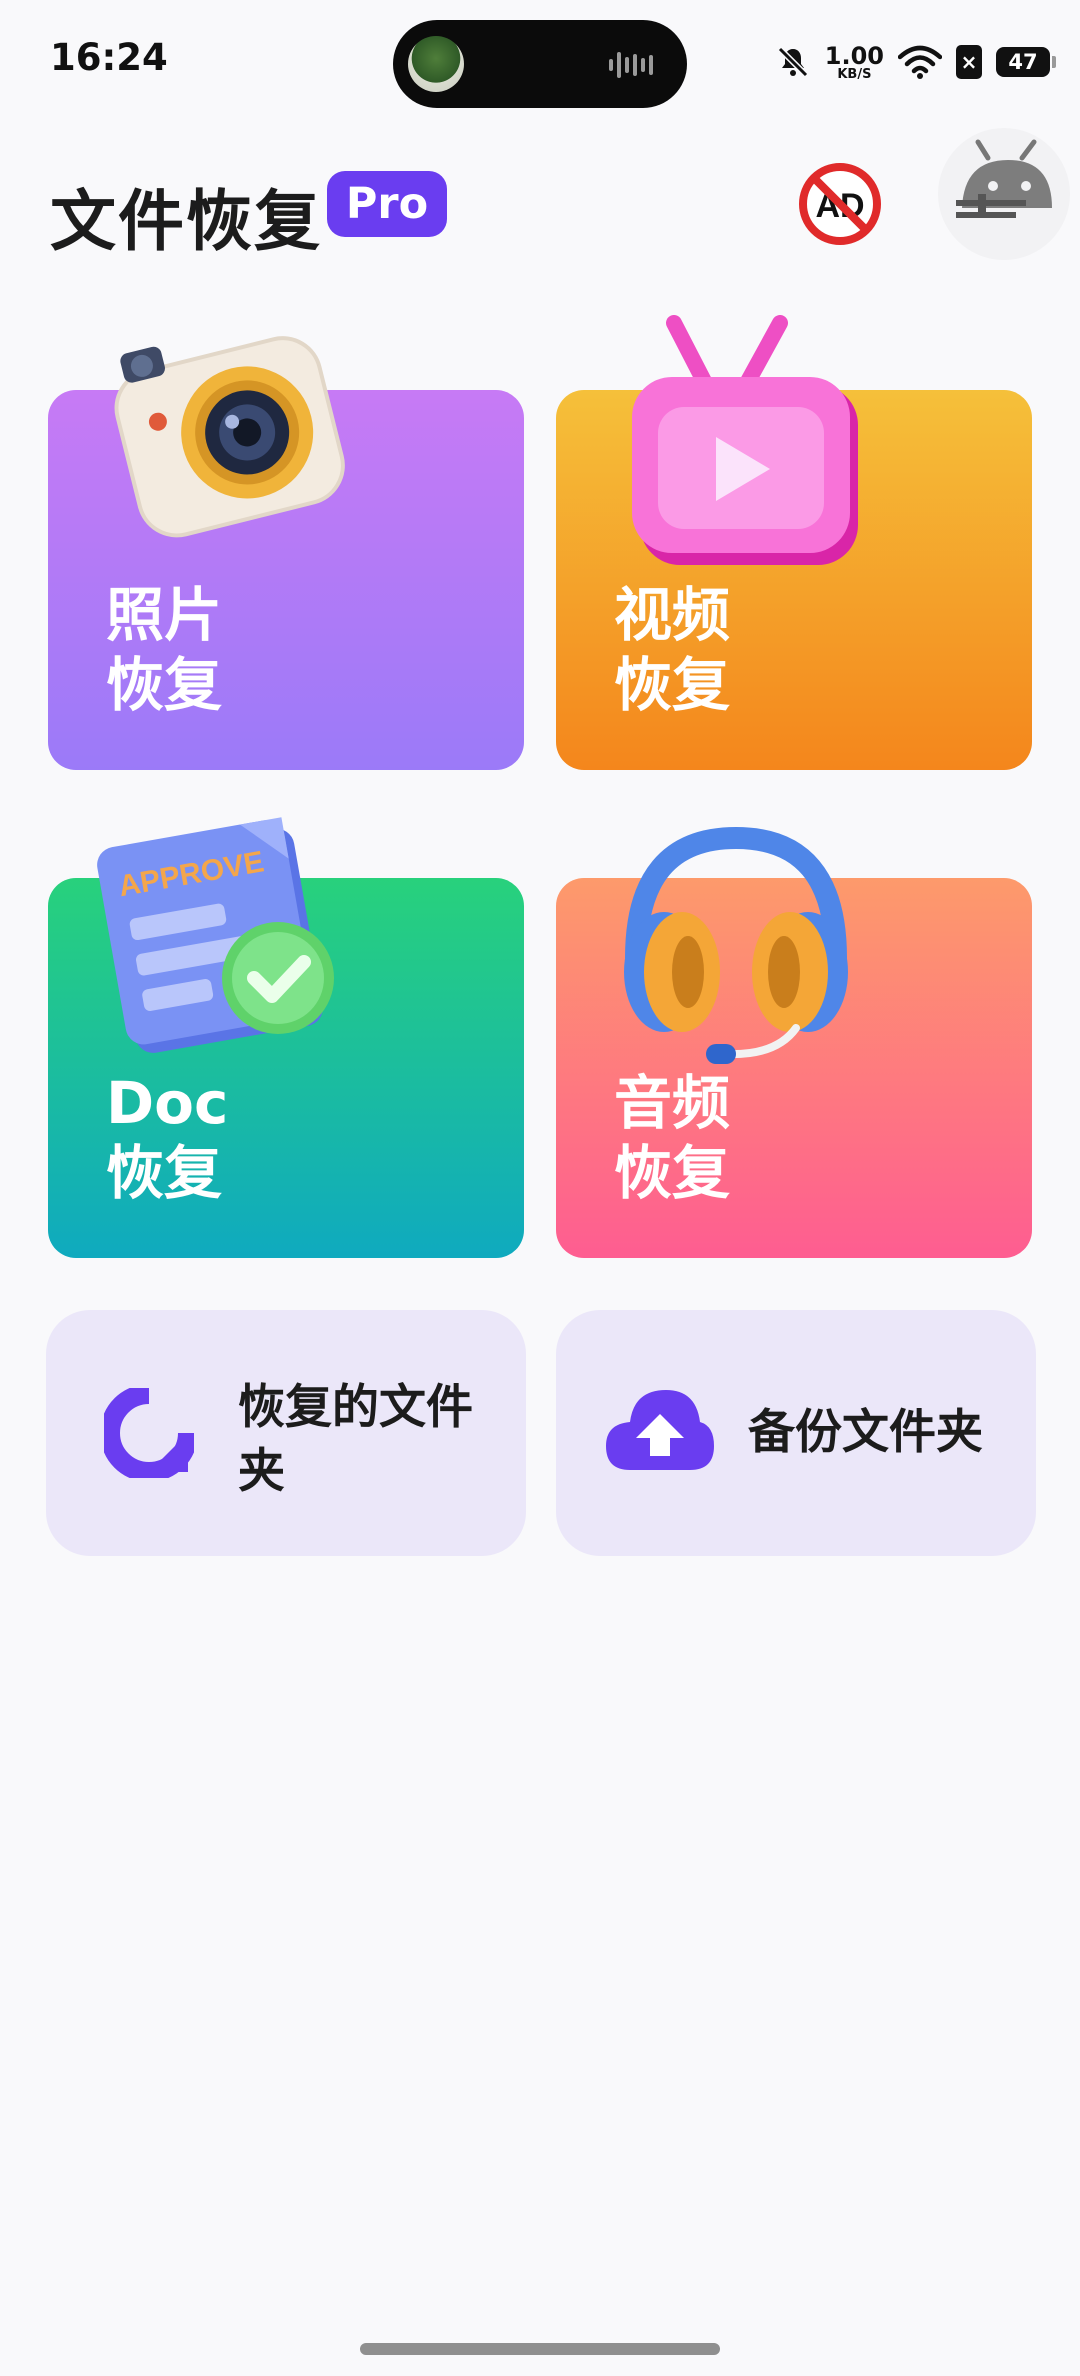 The width and height of the screenshot is (1080, 2376). What do you see at coordinates (540, 2349) in the screenshot?
I see `home-indicator` at bounding box center [540, 2349].